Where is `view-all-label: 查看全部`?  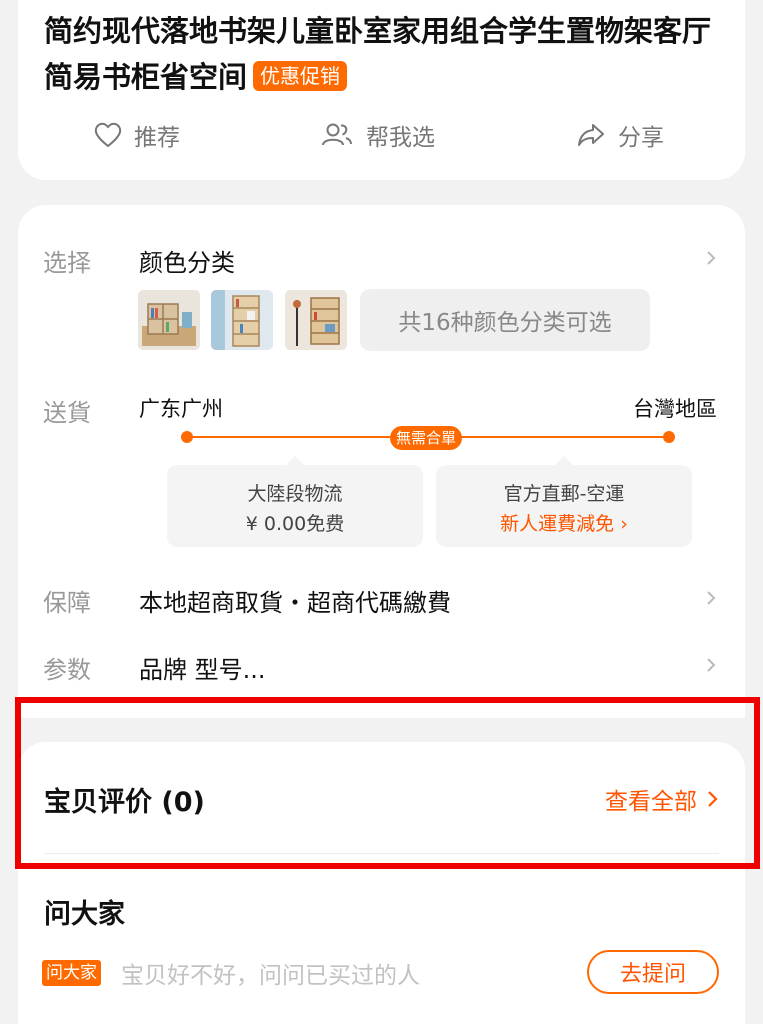
view-all-label: 查看全部 is located at coordinates (651, 802).